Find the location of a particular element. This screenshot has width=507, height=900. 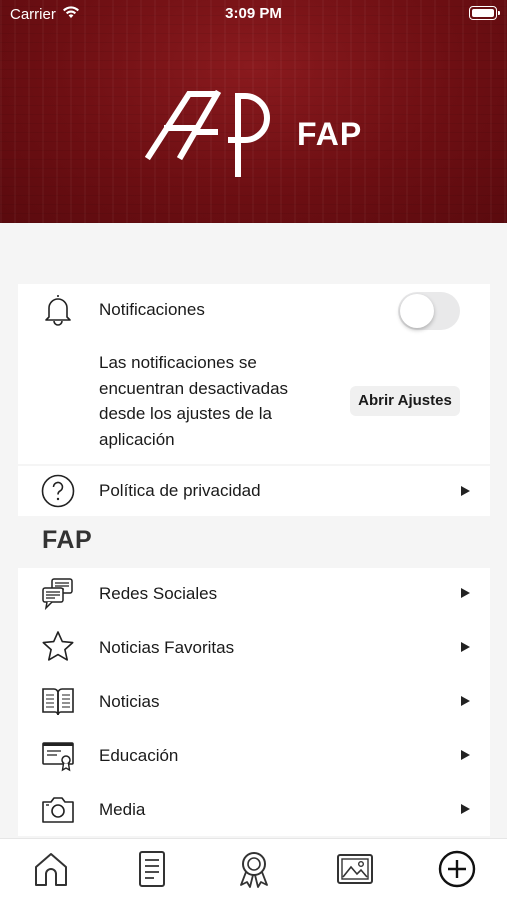

home-icon is located at coordinates (51, 869).